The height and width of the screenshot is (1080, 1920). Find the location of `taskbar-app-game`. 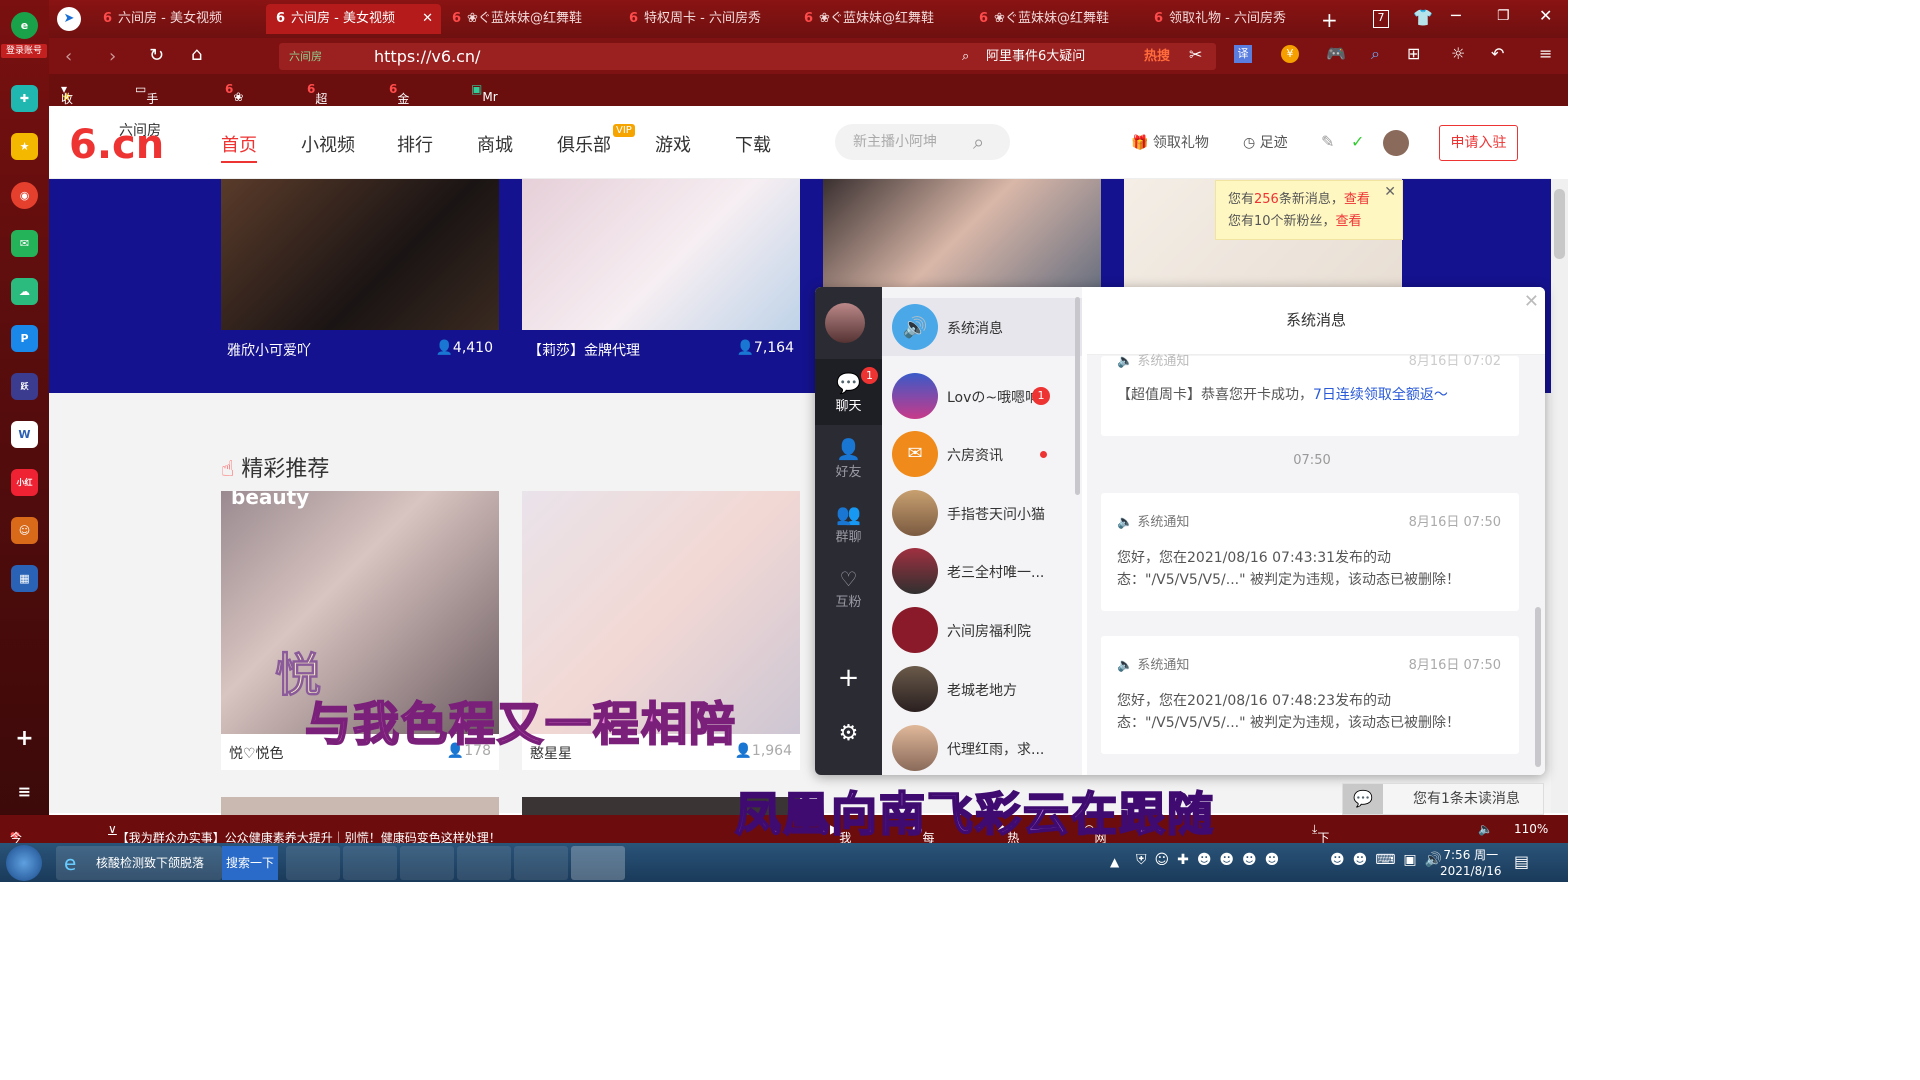

taskbar-app-game is located at coordinates (598, 863).